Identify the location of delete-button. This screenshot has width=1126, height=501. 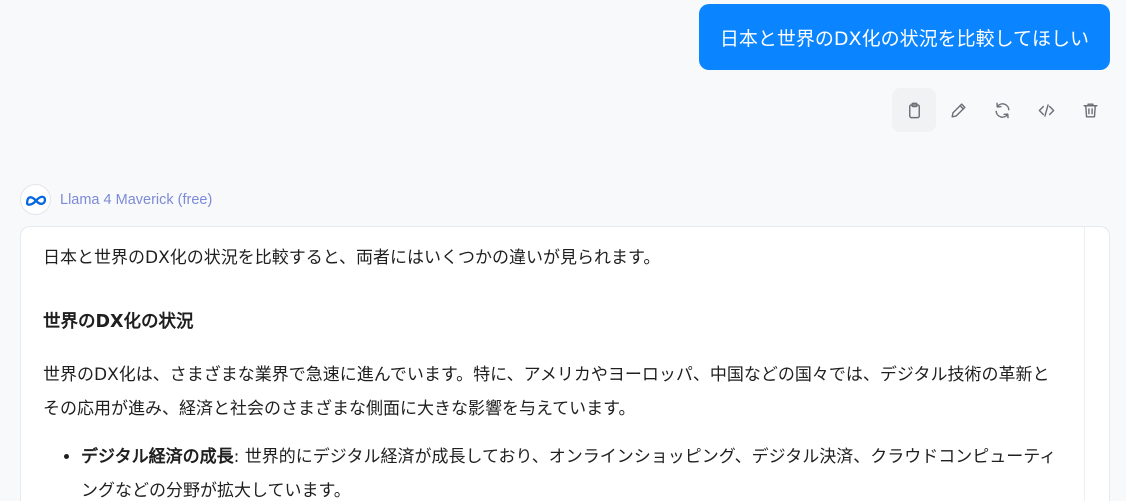
(1090, 110).